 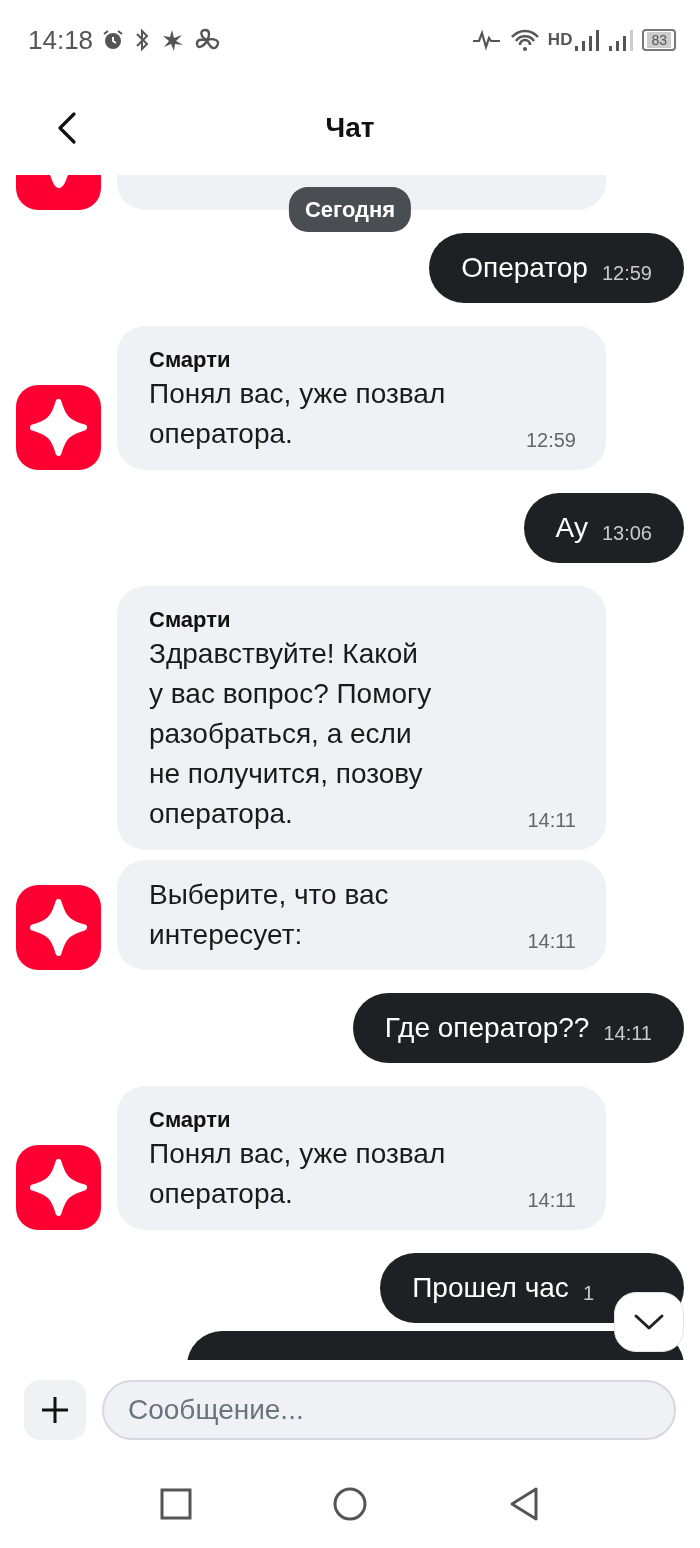 I want to click on attach-button, so click(x=55, y=1410).